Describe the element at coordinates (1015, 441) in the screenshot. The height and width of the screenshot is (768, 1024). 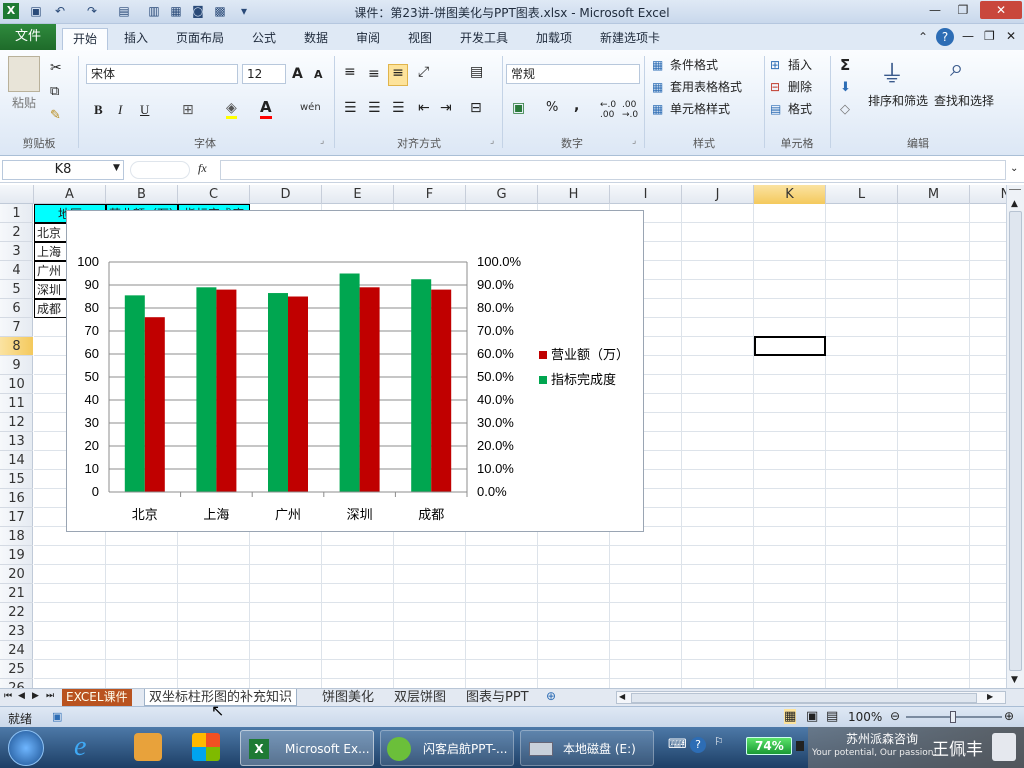
I see `scroll-thumb` at that location.